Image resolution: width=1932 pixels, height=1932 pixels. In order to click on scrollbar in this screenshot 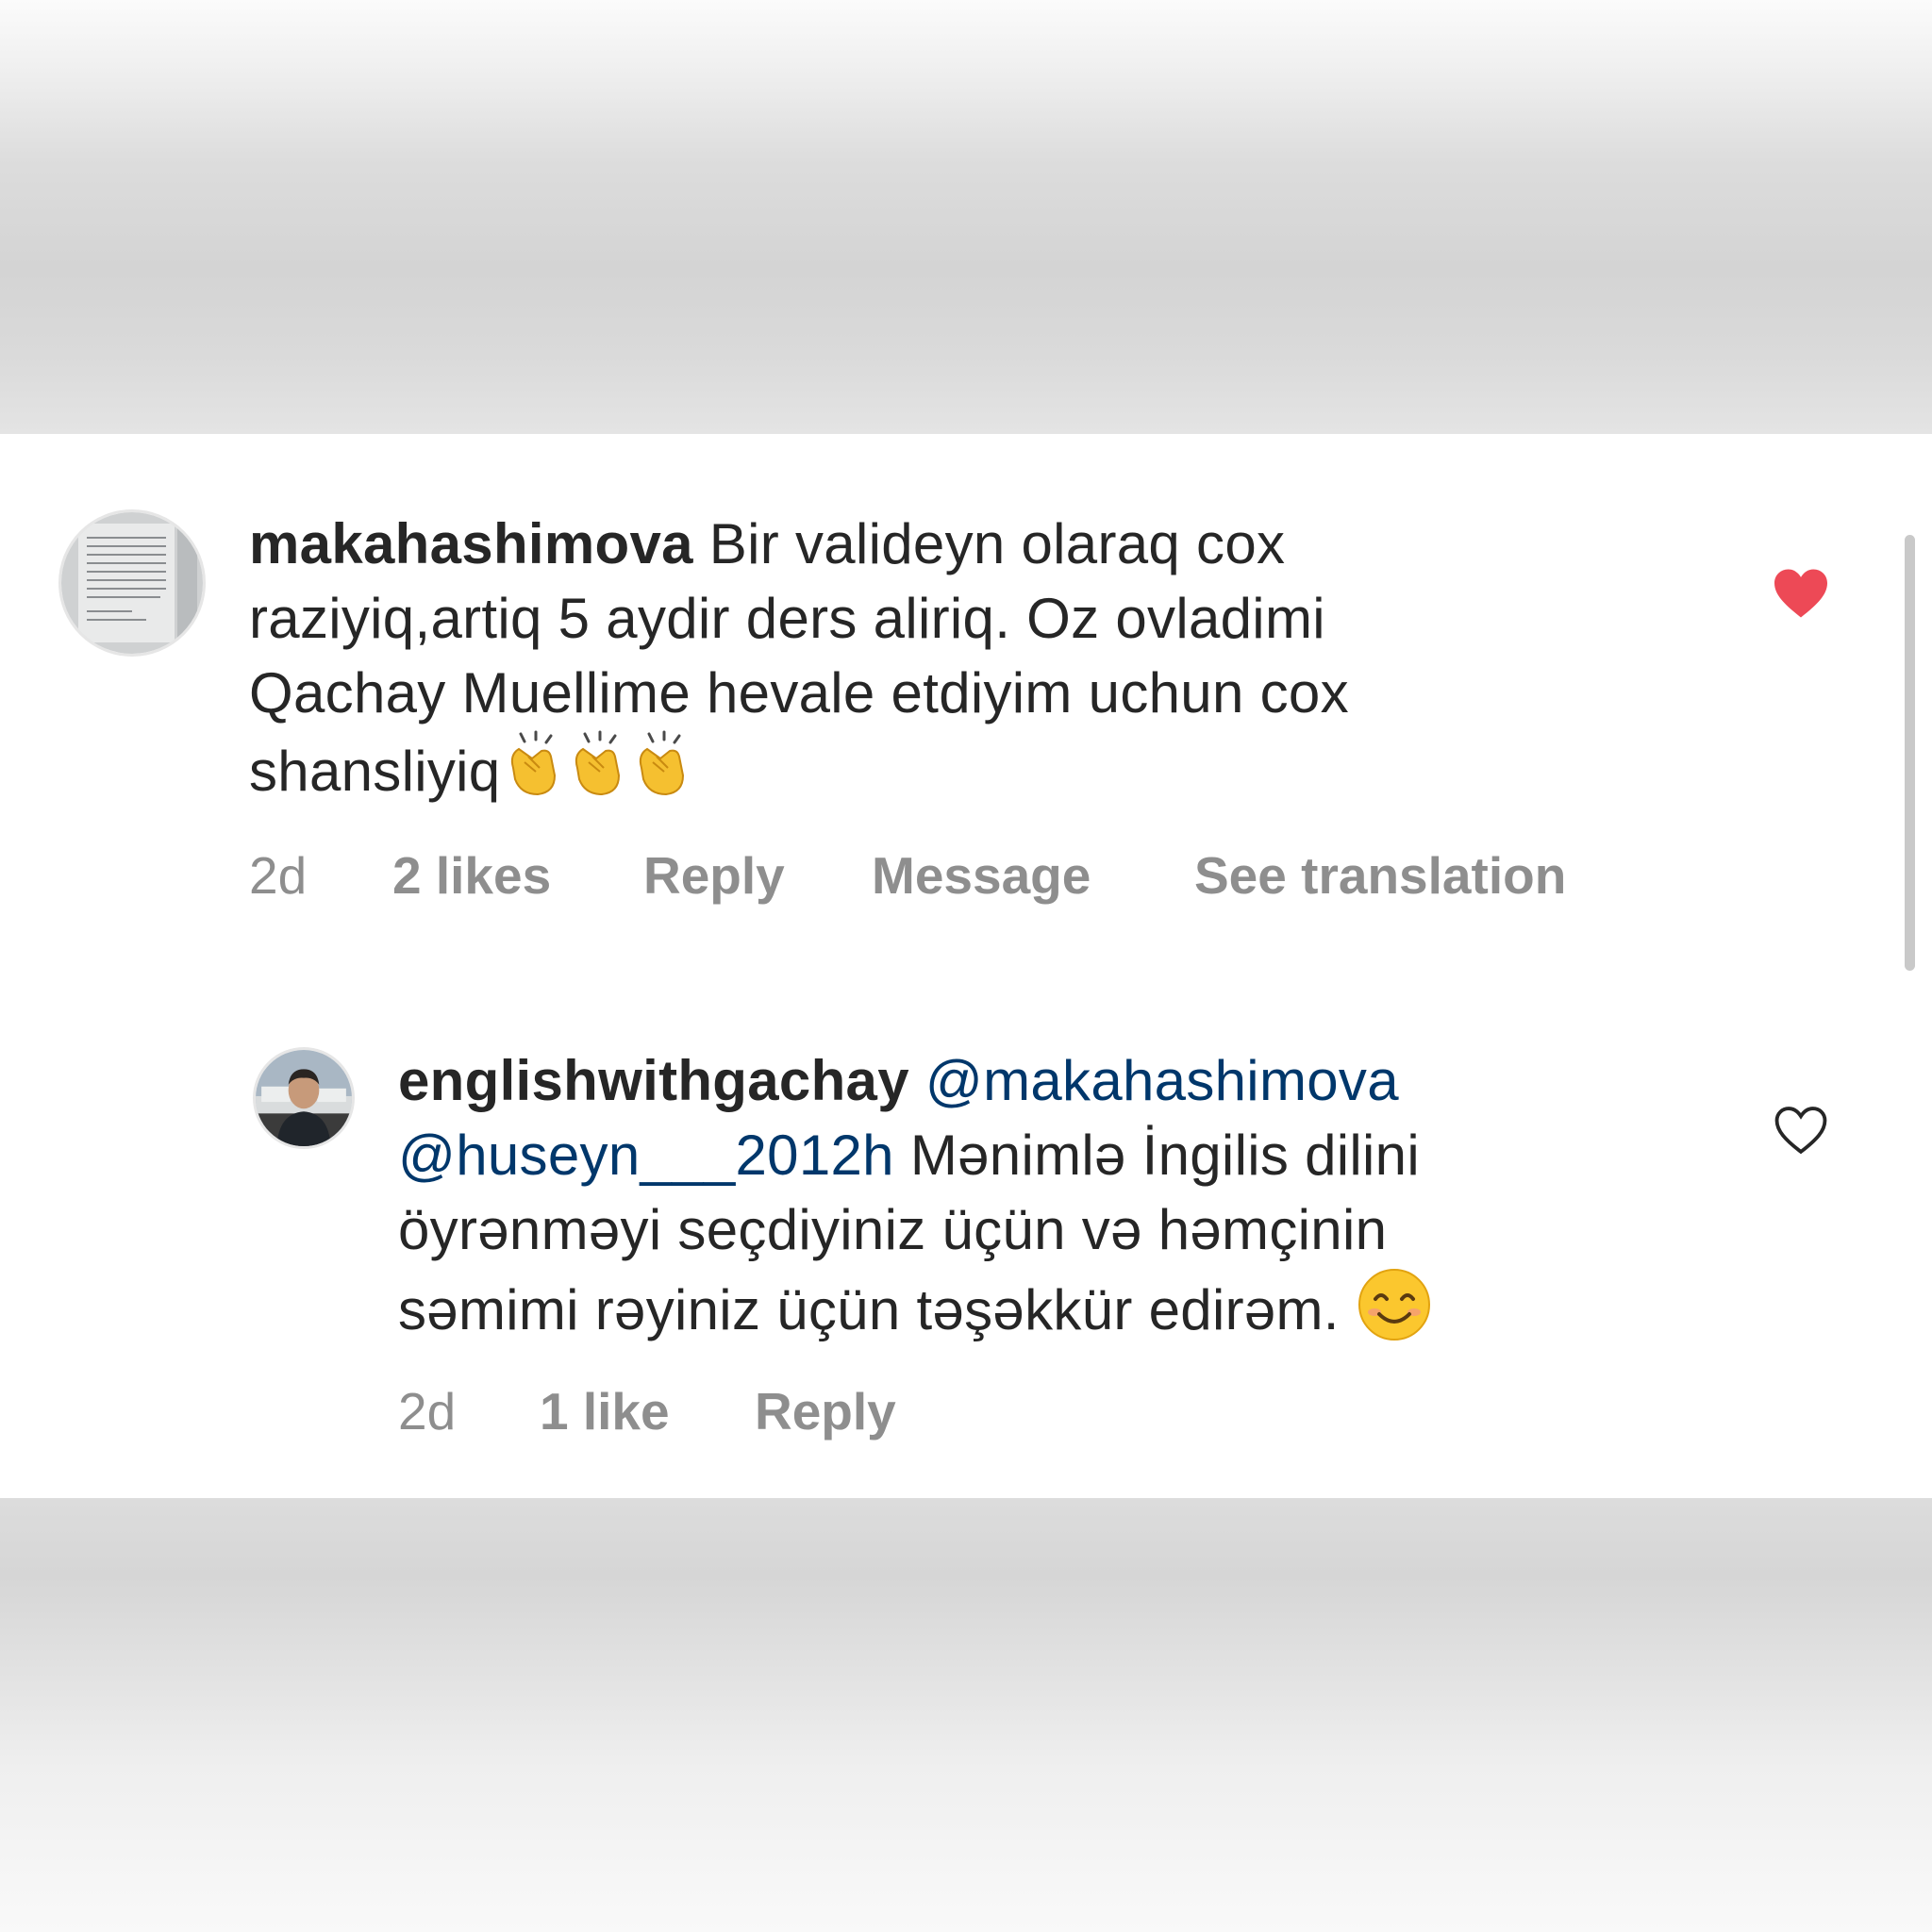, I will do `click(1910, 753)`.